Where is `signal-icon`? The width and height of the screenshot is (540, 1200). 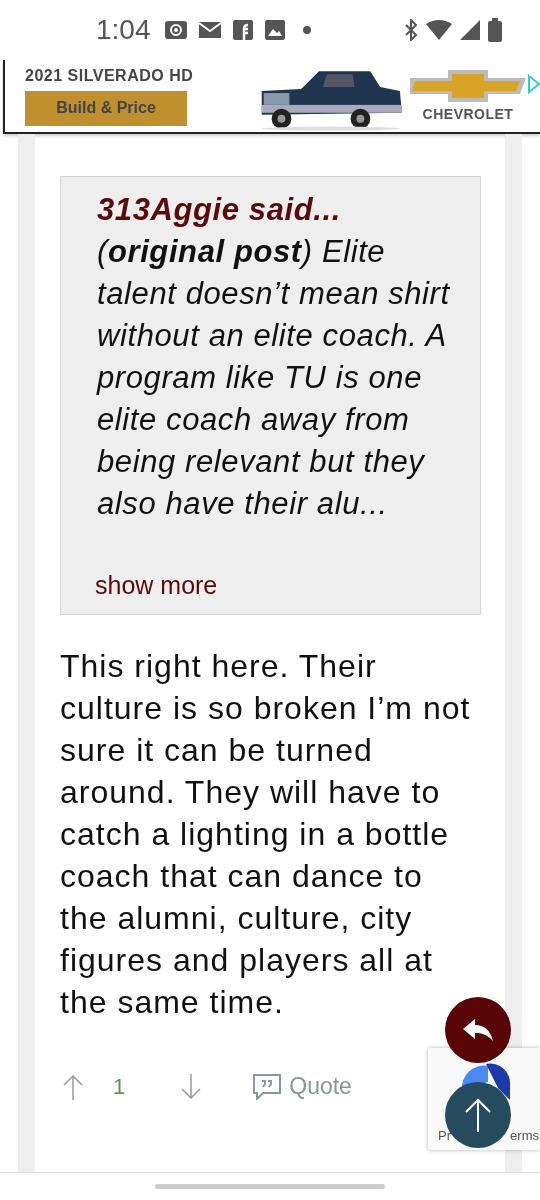
signal-icon is located at coordinates (470, 30).